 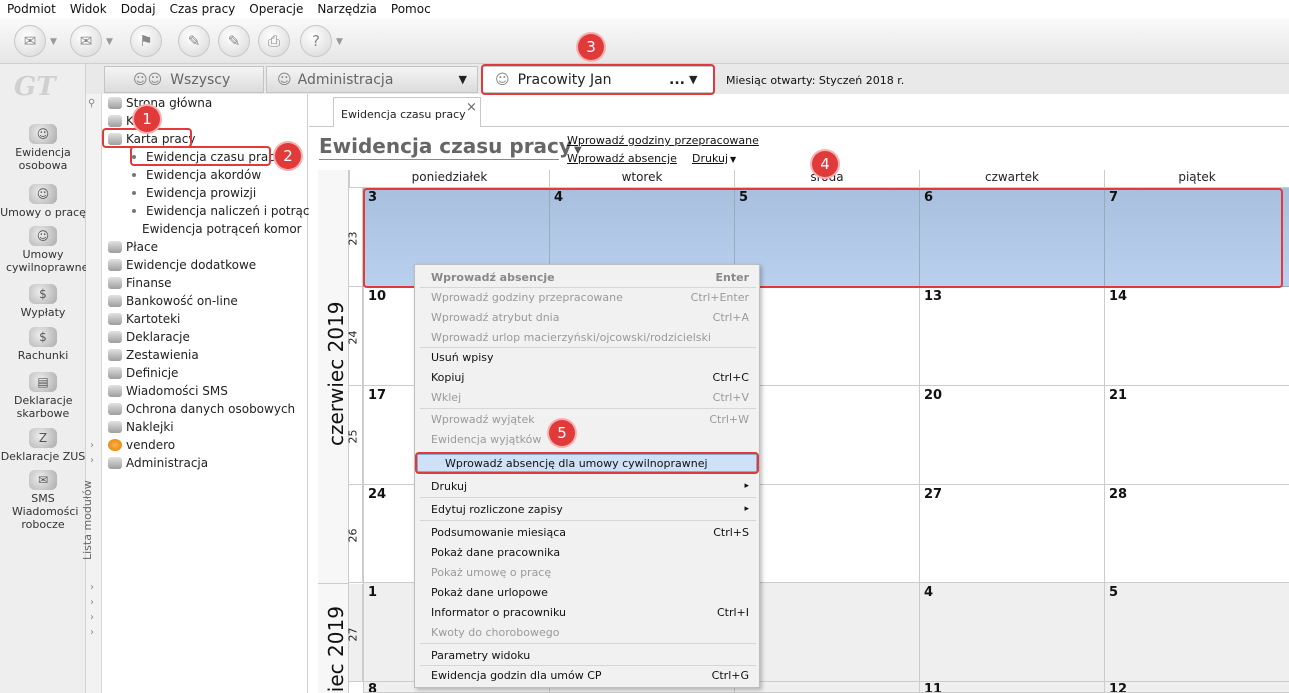 What do you see at coordinates (194, 193) in the screenshot?
I see `sub-ewidencja-prowizji: Ewidencja prowizji` at bounding box center [194, 193].